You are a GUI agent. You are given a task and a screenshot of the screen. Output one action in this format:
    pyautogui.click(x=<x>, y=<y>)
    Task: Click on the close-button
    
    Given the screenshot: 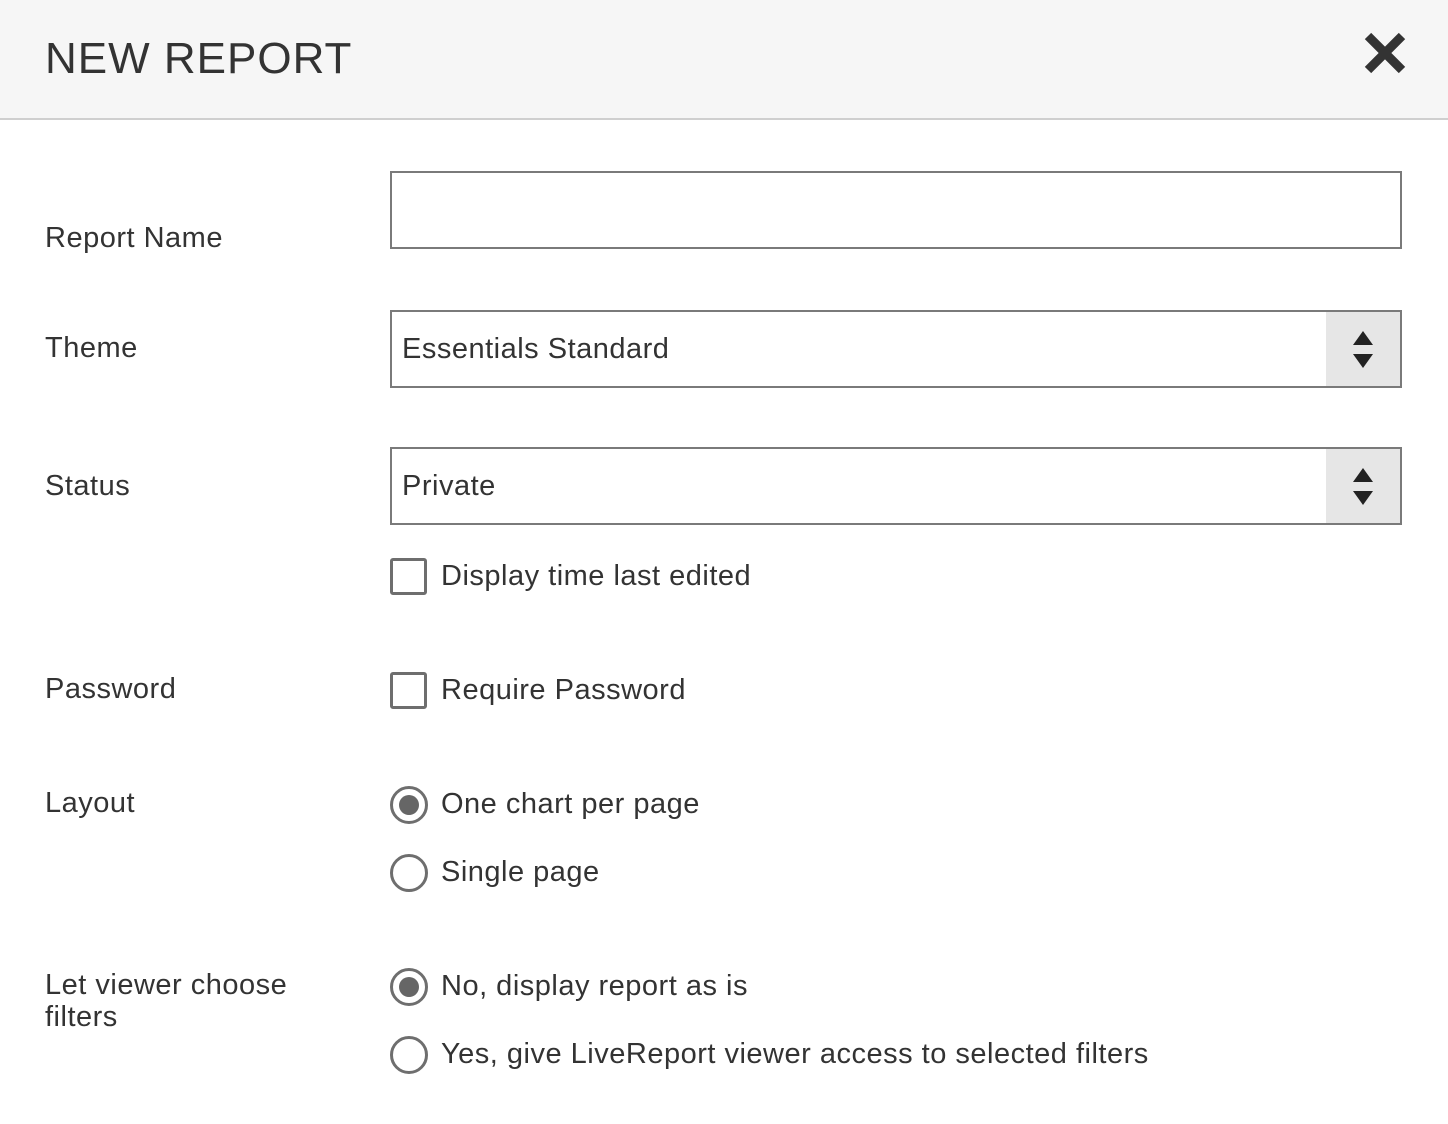 What is the action you would take?
    pyautogui.click(x=1385, y=53)
    